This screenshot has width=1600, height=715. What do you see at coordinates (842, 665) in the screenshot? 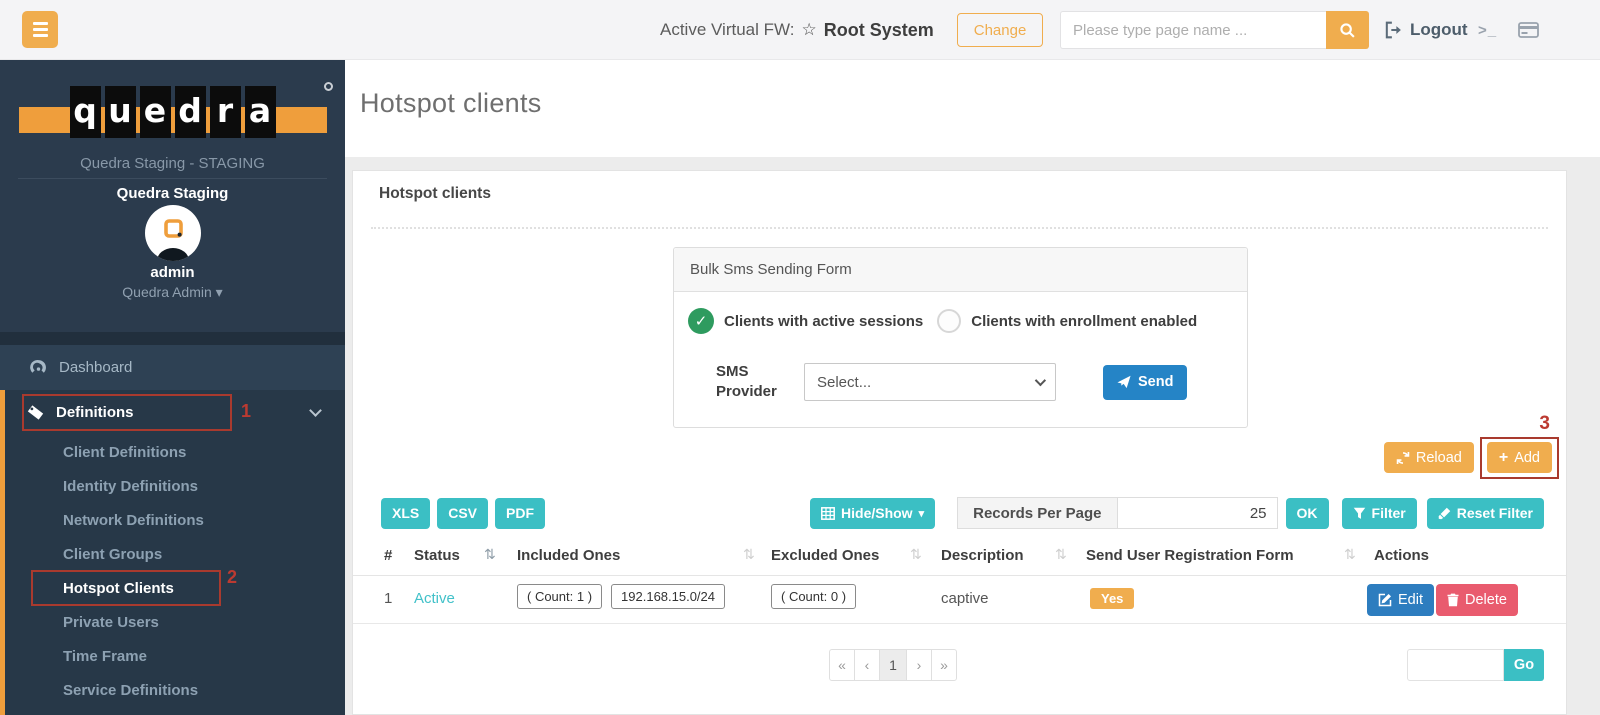
I see `pagination-first: «` at bounding box center [842, 665].